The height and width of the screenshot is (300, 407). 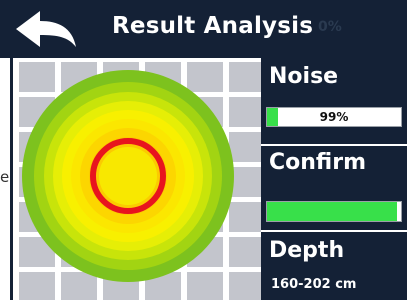 I want to click on noise-value: 99%, so click(x=334, y=117).